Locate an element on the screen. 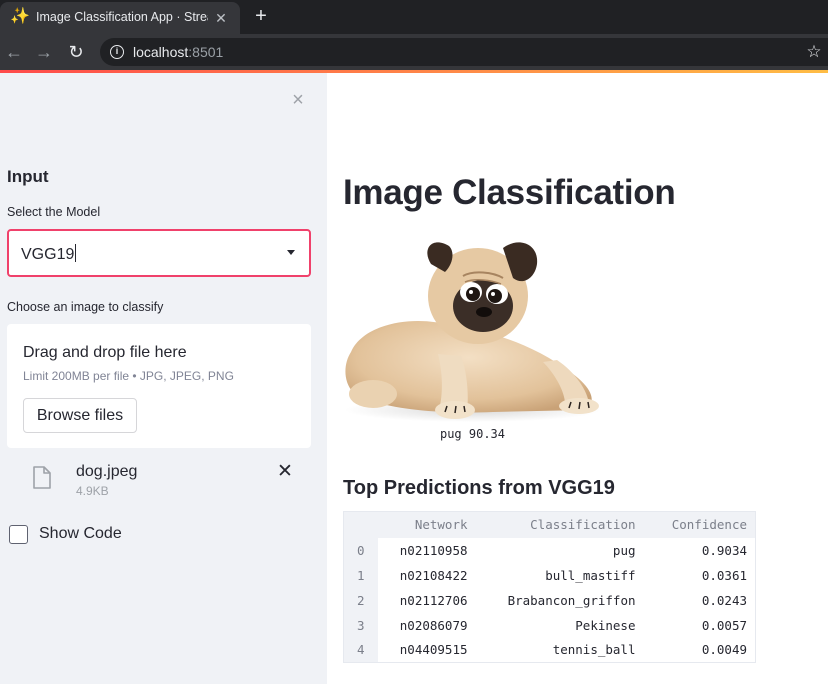 This screenshot has width=828, height=684. network-cell: n02112706 is located at coordinates (433, 600).